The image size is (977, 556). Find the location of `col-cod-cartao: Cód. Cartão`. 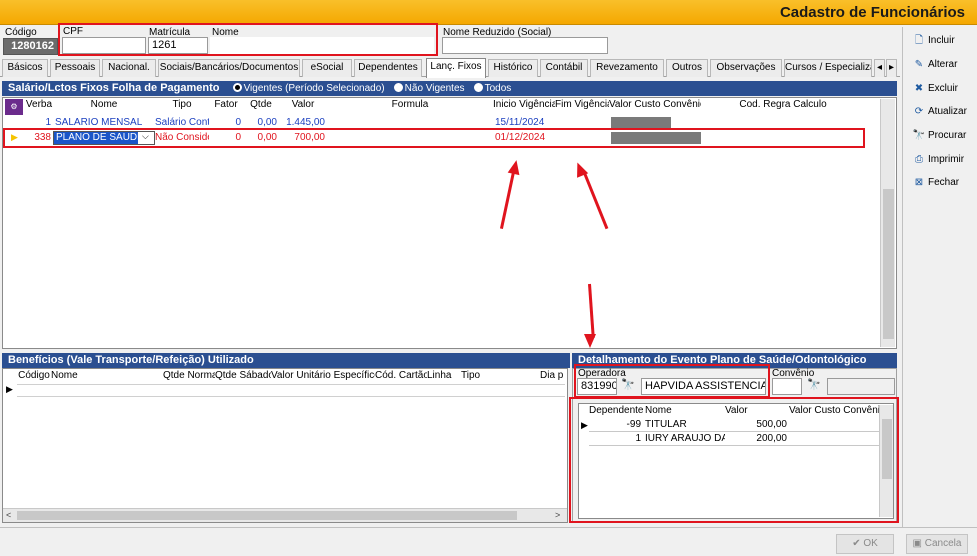

col-cod-cartao: Cód. Cartão is located at coordinates (401, 375).